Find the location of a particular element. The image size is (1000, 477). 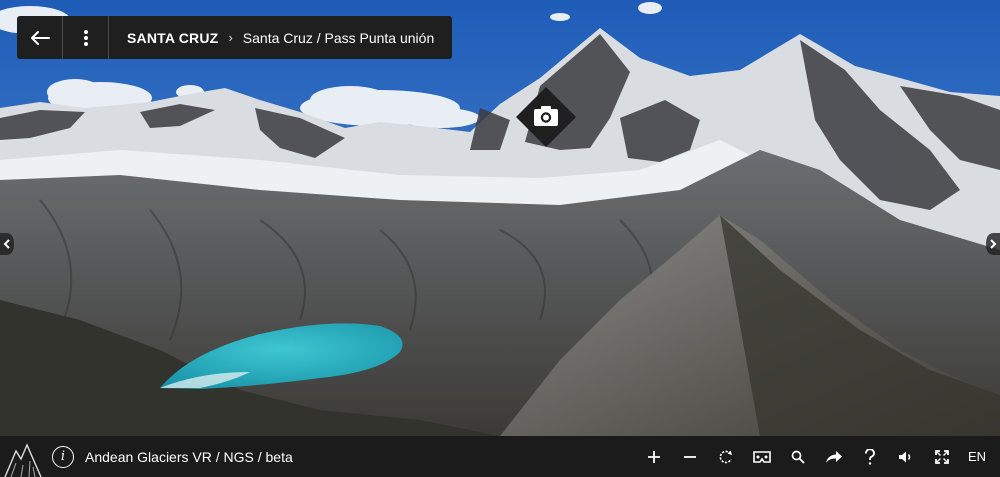

breadcrumb-current: Santa Cruz / Pass Punta unión is located at coordinates (338, 37).